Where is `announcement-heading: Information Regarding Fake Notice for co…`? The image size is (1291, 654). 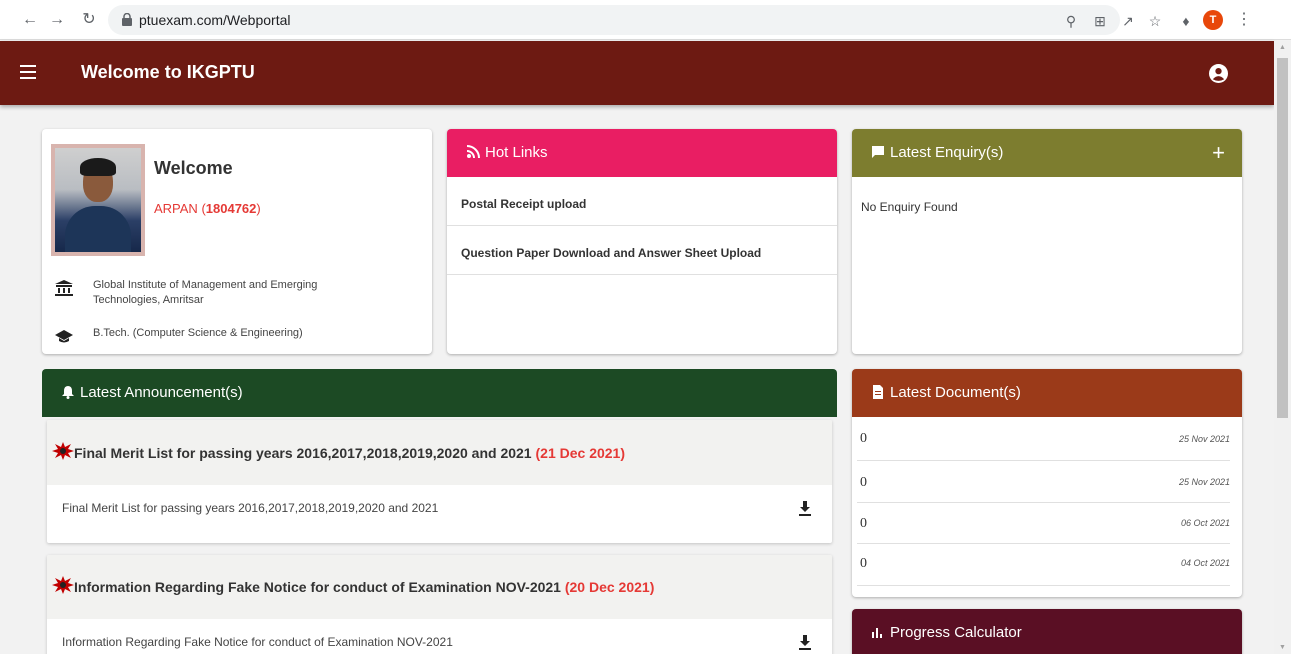
announcement-heading: Information Regarding Fake Notice for co… is located at coordinates (439, 587).